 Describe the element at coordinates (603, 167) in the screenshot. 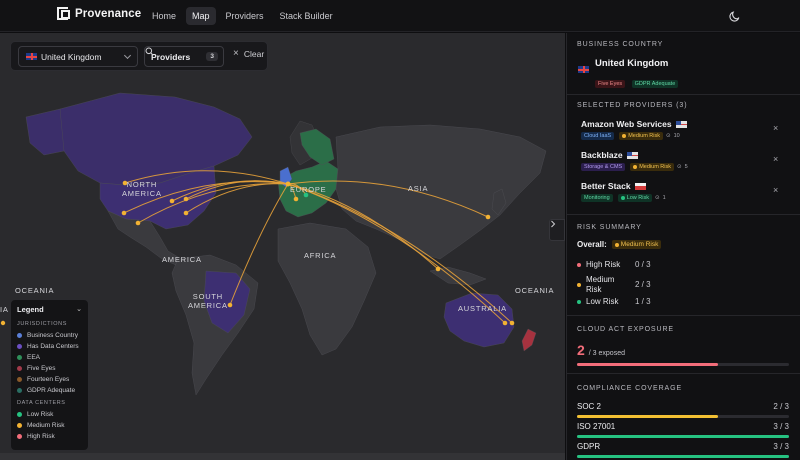

I see `provider-category-badge: Storage & CMS` at that location.